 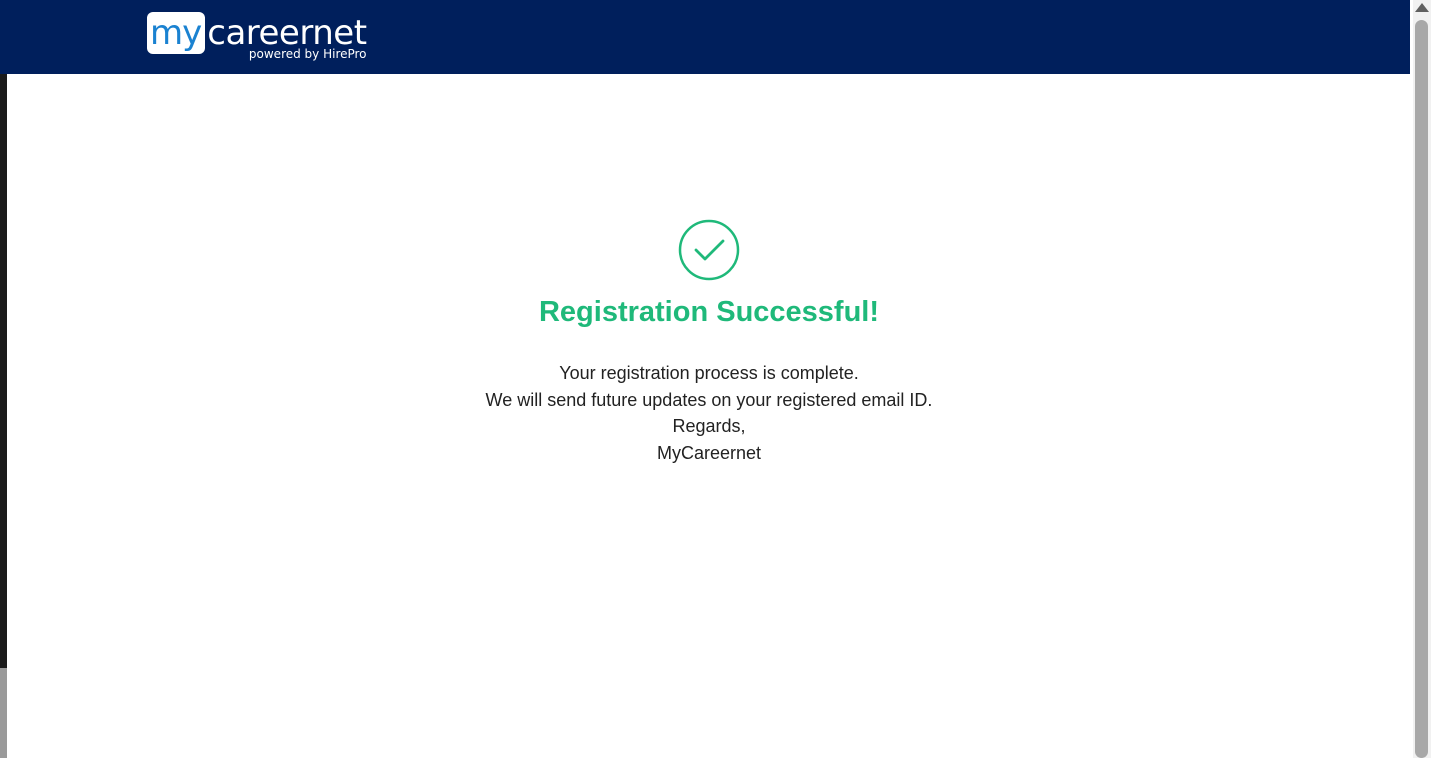 I want to click on backdrop-strip-bottom, so click(x=3, y=713).